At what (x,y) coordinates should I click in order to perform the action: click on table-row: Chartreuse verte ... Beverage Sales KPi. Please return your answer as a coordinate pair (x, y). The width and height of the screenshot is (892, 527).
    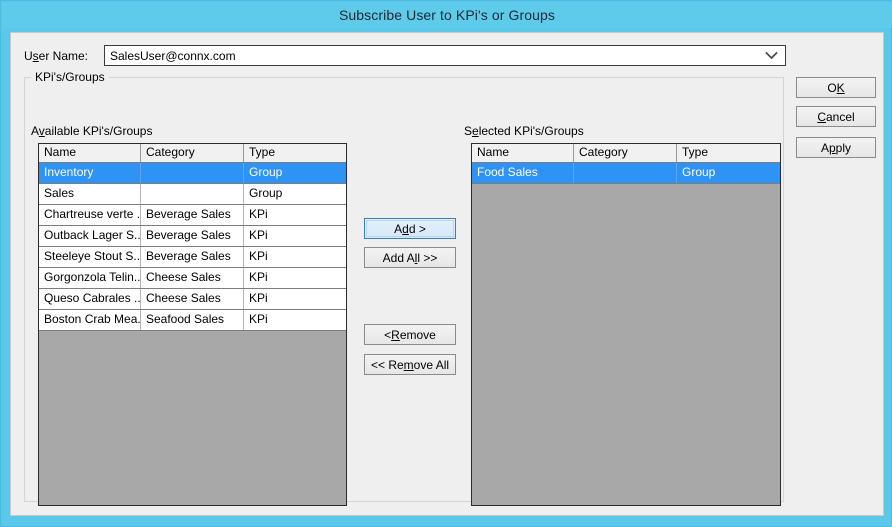
    Looking at the image, I should click on (192, 215).